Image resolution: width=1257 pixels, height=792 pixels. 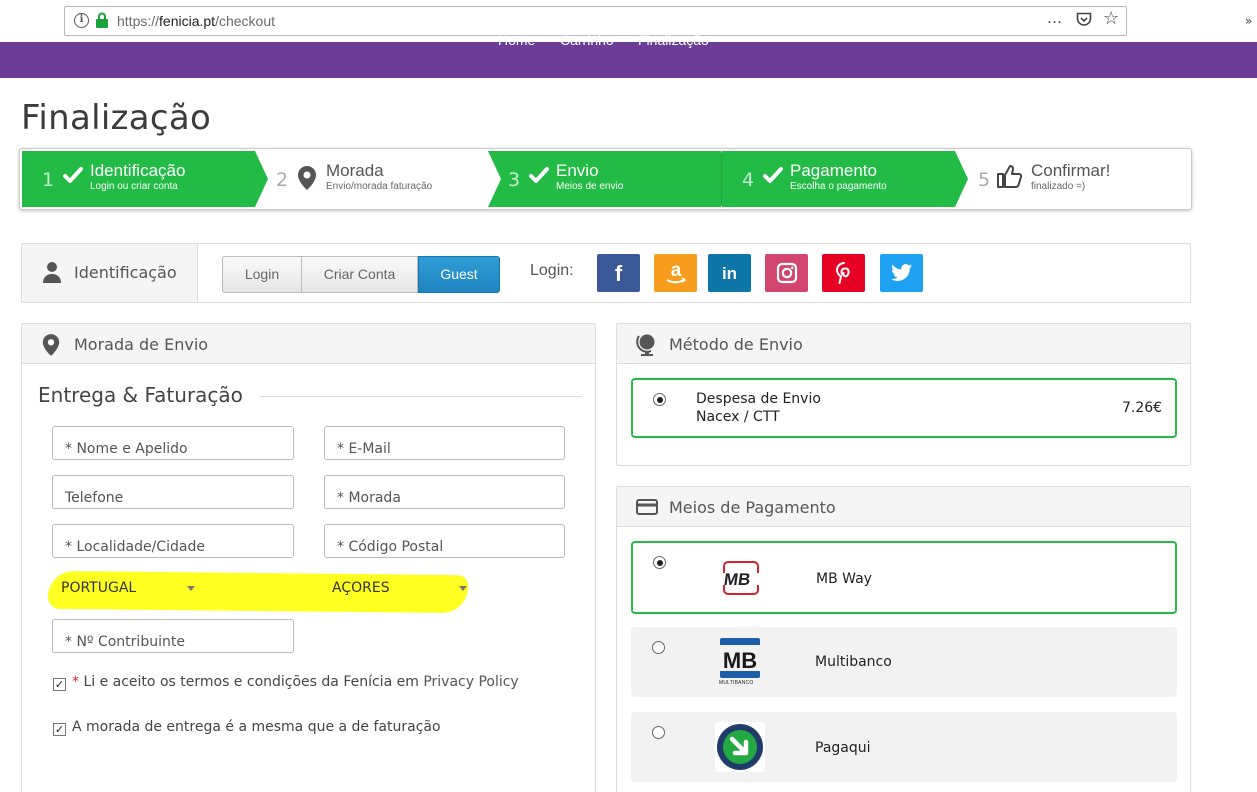 What do you see at coordinates (1084, 21) in the screenshot?
I see `pocket-icon` at bounding box center [1084, 21].